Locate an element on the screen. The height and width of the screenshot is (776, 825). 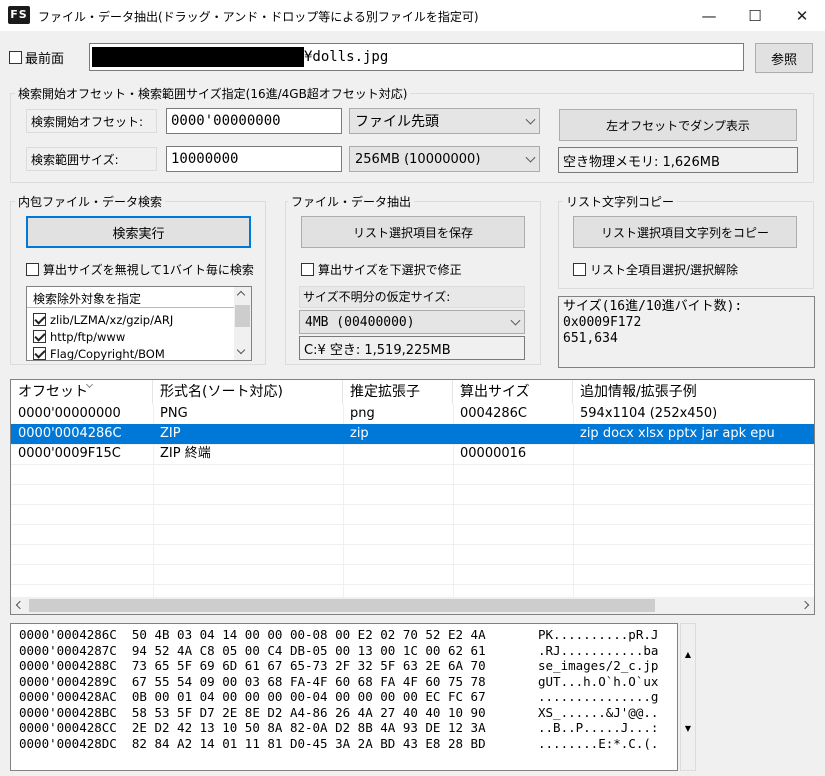
exclude-divider is located at coordinates (131, 307).